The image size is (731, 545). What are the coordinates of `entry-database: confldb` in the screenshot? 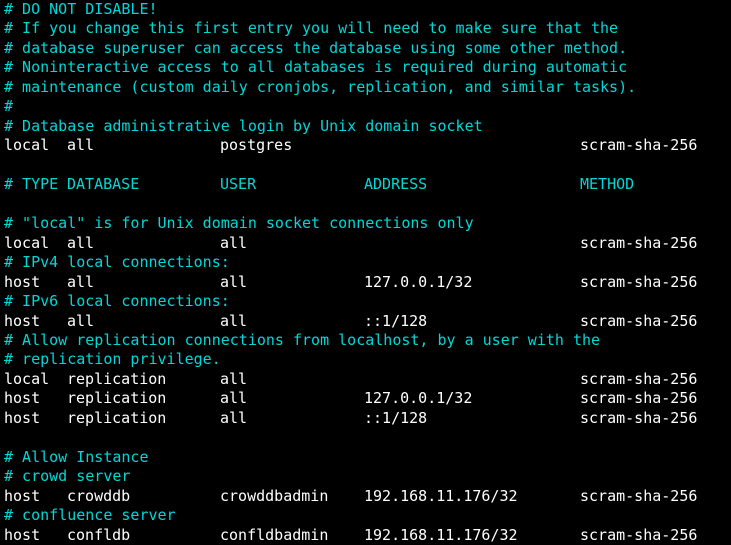 It's located at (99, 534).